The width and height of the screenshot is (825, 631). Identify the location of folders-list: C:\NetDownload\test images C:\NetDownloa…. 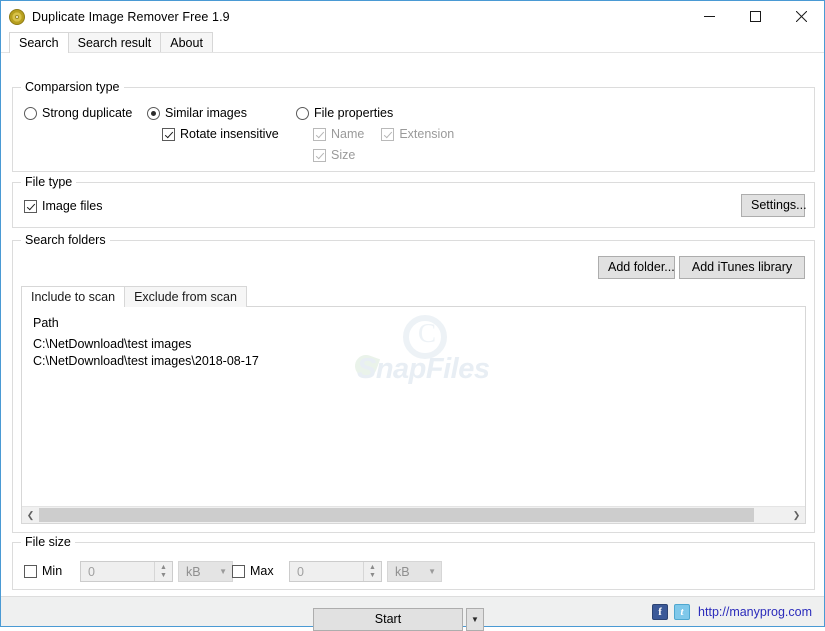
(419, 353).